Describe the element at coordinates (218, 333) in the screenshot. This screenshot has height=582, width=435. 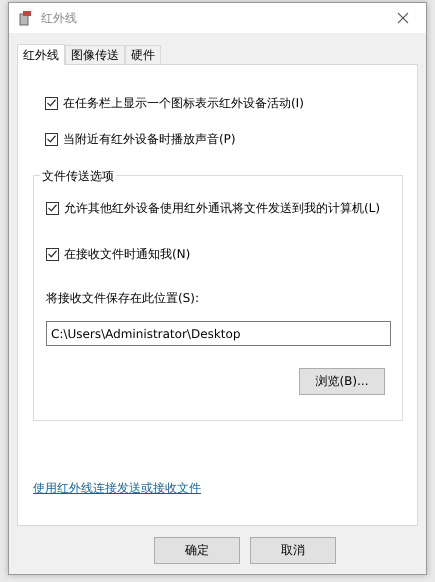
I see `path-field: C:\Users\Administrator\Desktop` at that location.